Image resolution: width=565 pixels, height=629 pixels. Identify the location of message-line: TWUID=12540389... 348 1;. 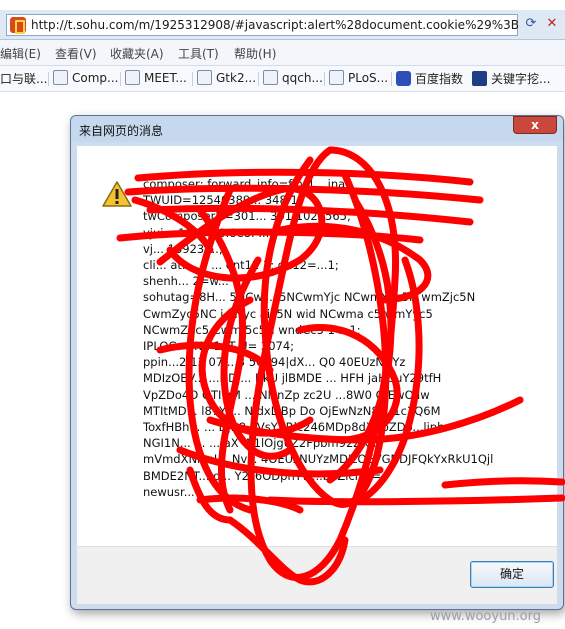
(222, 200).